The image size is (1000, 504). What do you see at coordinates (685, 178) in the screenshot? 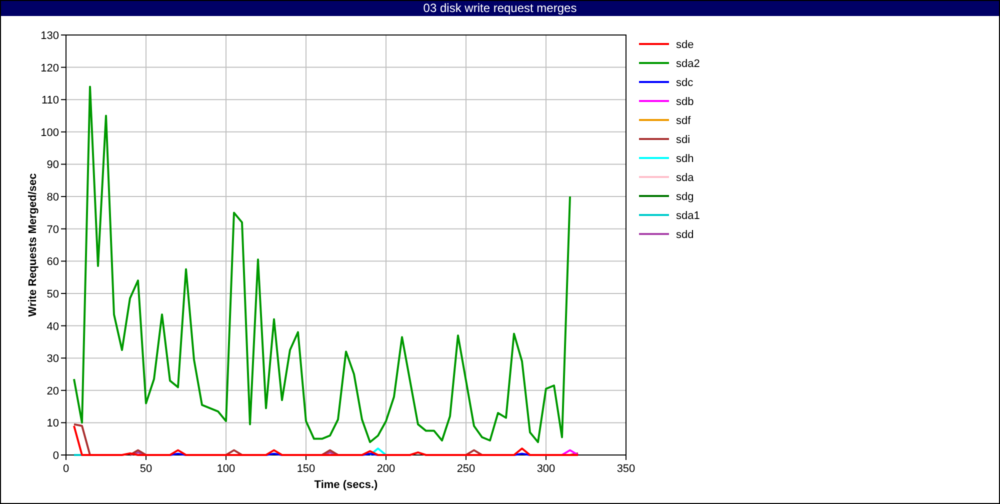
I see `legend-label: sda` at bounding box center [685, 178].